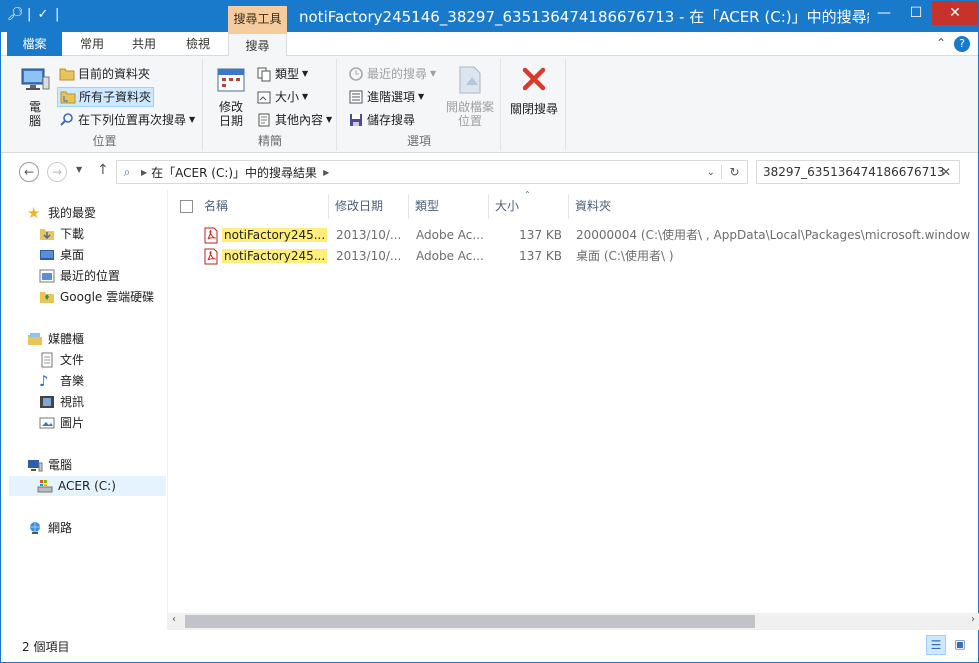 Image resolution: width=979 pixels, height=663 pixels. I want to click on star-icon: ★, so click(34, 213).